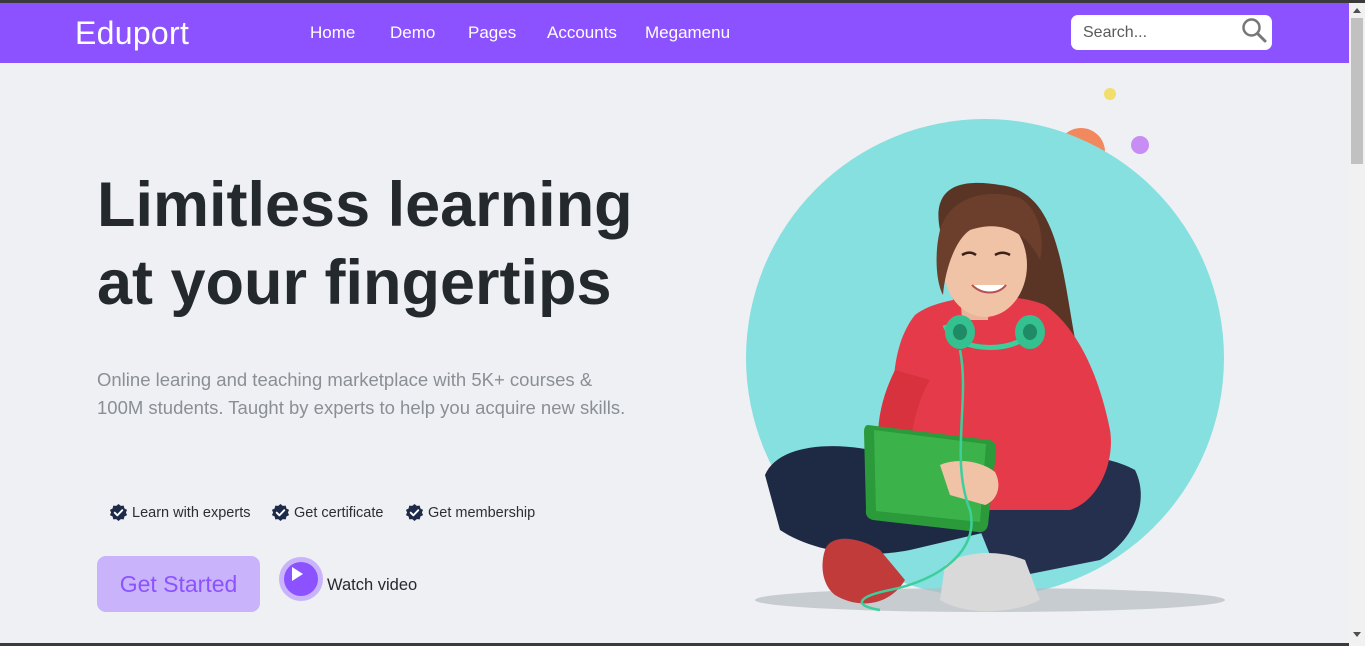  What do you see at coordinates (1357, 634) in the screenshot?
I see `scroll-down-arrow-icon` at bounding box center [1357, 634].